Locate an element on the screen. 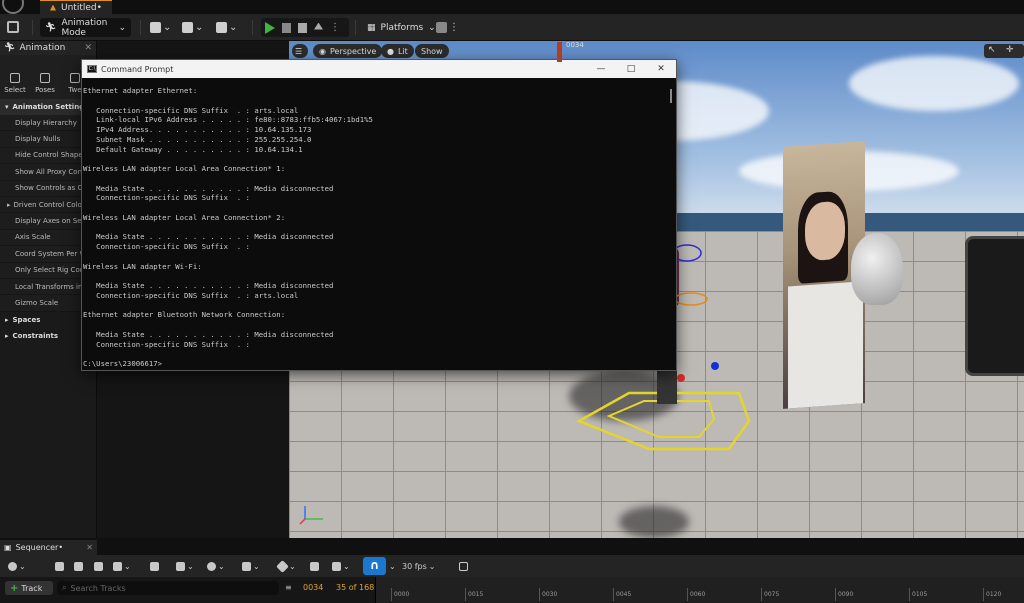 The image size is (1024, 603). cinematics-button: ⌄ is located at coordinates (228, 27).